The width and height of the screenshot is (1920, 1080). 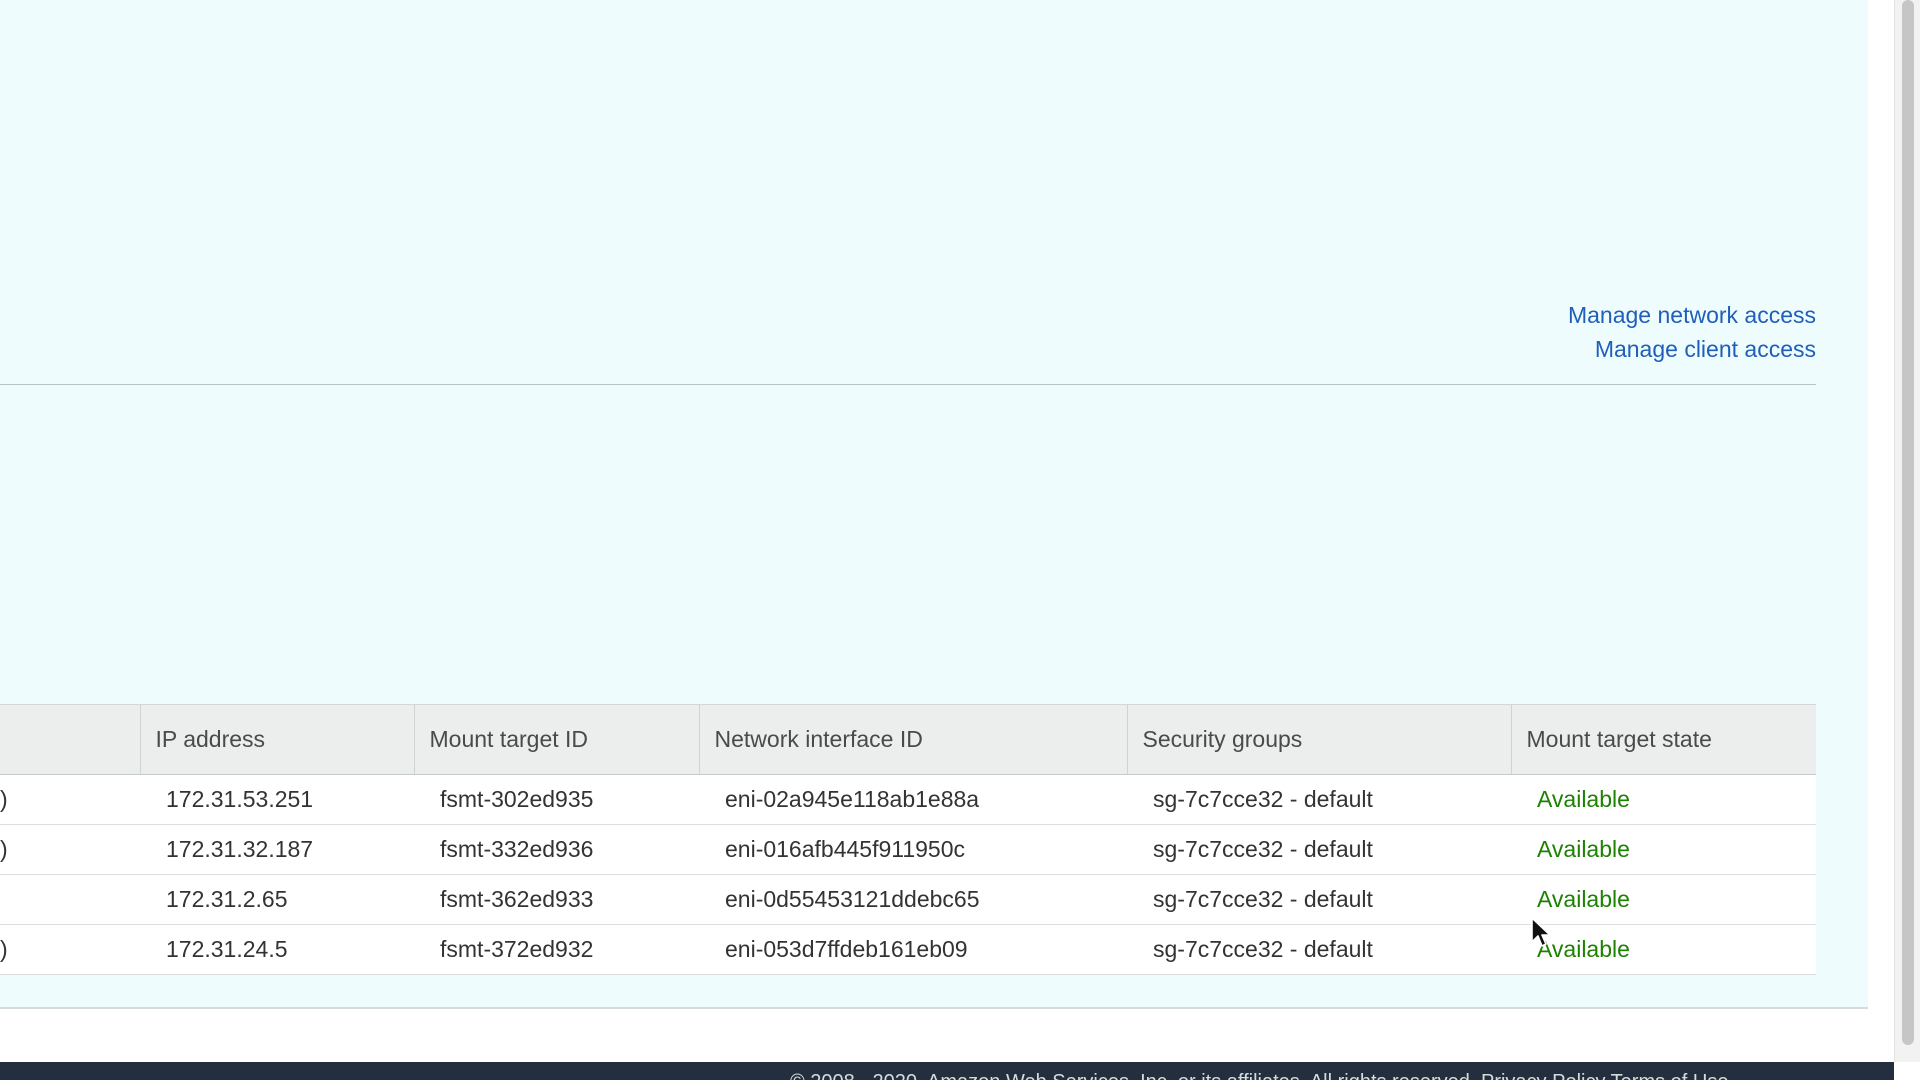 What do you see at coordinates (556, 739) in the screenshot?
I see `column-header-mount-target-id: Mount target ID` at bounding box center [556, 739].